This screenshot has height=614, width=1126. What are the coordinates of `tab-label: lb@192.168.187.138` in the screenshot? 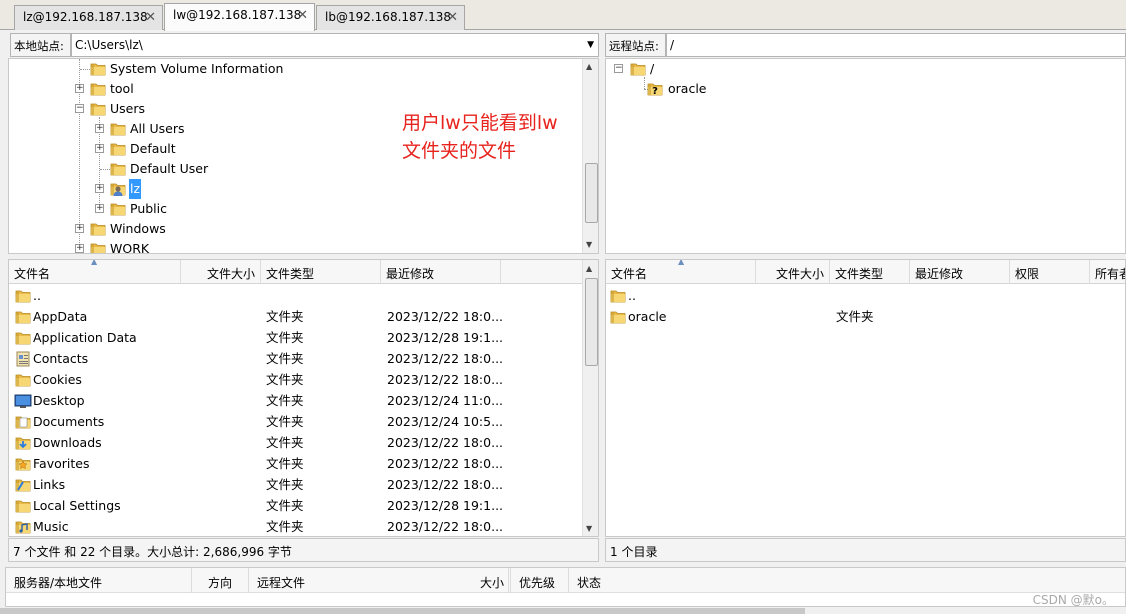 It's located at (388, 17).